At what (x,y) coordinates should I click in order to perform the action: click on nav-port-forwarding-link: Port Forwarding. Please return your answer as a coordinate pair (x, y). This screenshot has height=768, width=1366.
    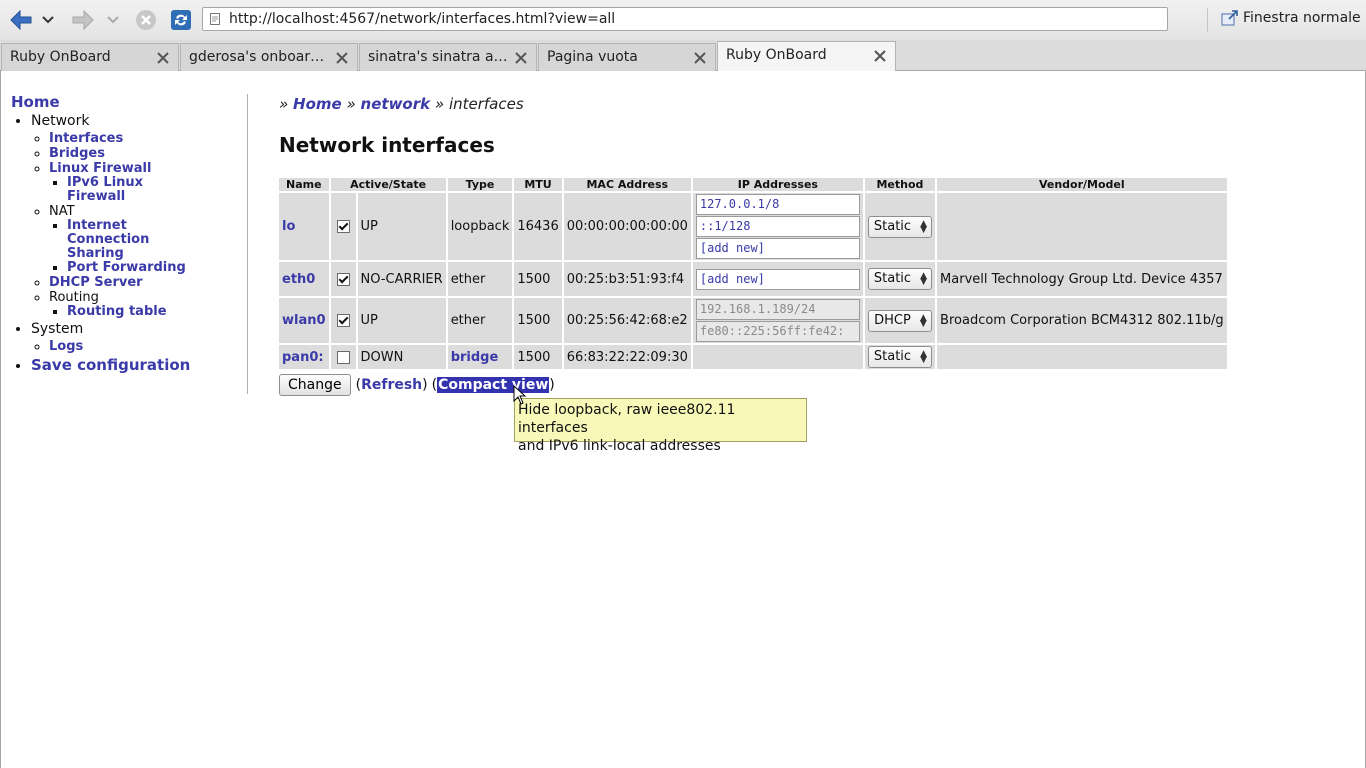
    Looking at the image, I should click on (126, 267).